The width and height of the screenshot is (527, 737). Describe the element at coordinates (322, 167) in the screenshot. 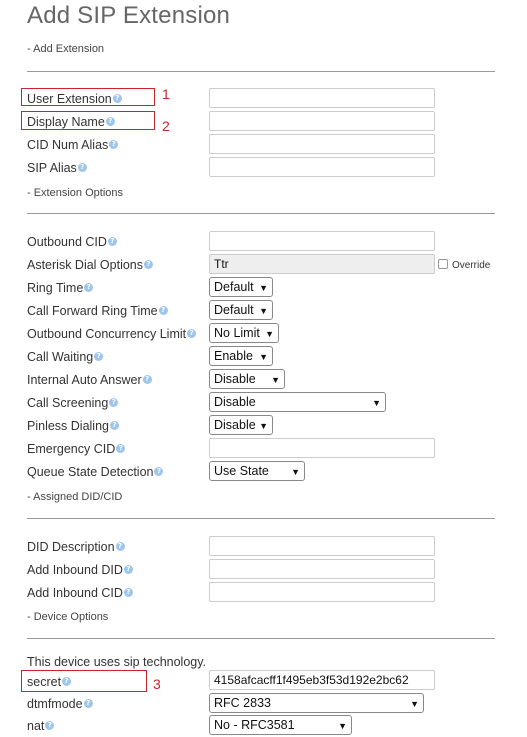

I see `sip-alias-input` at that location.